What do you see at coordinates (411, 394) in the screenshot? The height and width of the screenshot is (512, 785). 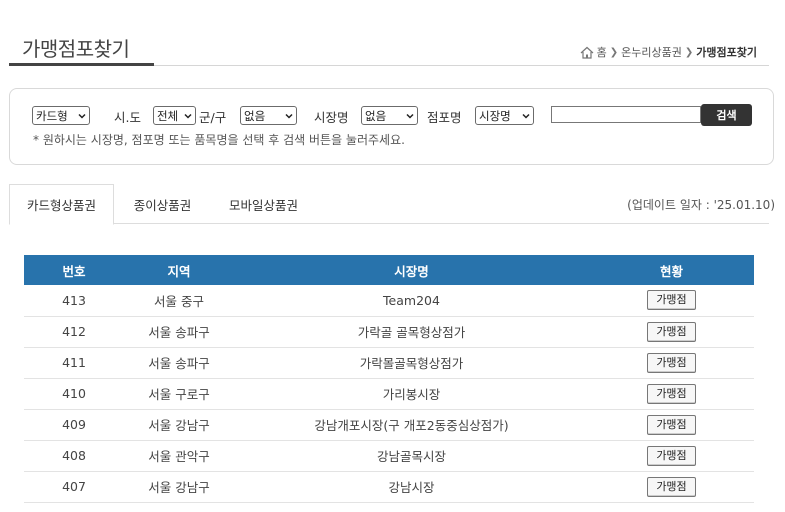 I see `row-market: 가리봉시장` at bounding box center [411, 394].